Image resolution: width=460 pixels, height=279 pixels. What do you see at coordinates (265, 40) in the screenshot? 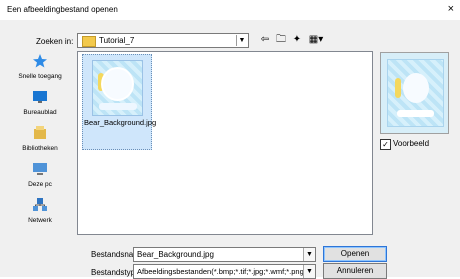
I see `back-icon: ⇦` at bounding box center [265, 40].